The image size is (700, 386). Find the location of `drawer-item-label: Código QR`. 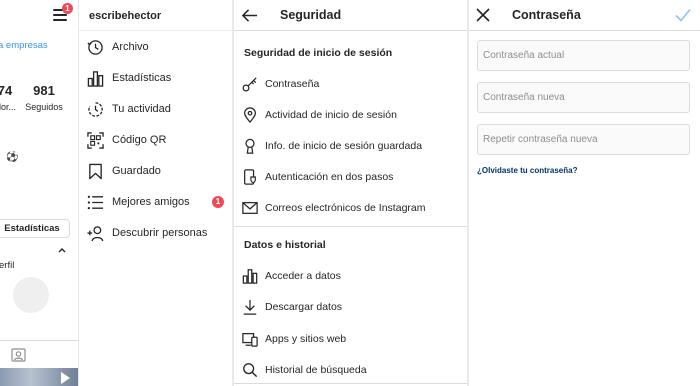

drawer-item-label: Código QR is located at coordinates (139, 140).